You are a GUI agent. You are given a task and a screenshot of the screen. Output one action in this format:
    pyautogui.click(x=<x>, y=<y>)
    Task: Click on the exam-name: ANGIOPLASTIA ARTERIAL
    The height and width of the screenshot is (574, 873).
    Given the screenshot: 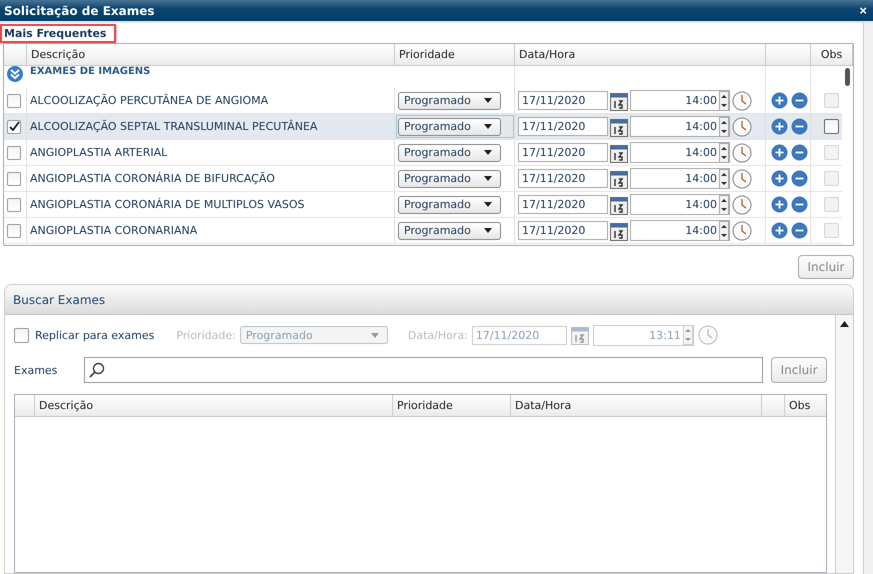 What is the action you would take?
    pyautogui.click(x=99, y=152)
    